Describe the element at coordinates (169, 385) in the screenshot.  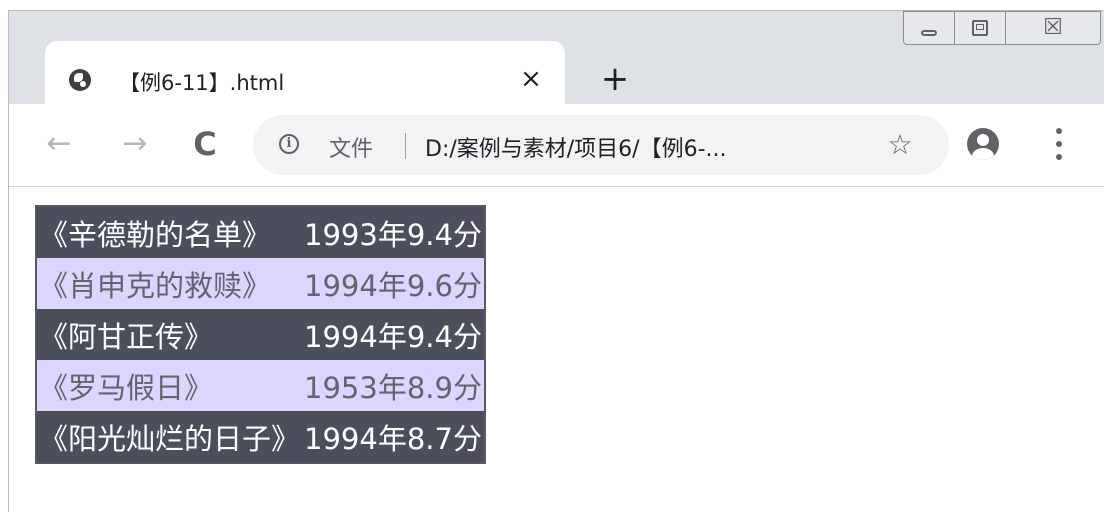
I see `movie-title-cell: 《罗马假日》` at that location.